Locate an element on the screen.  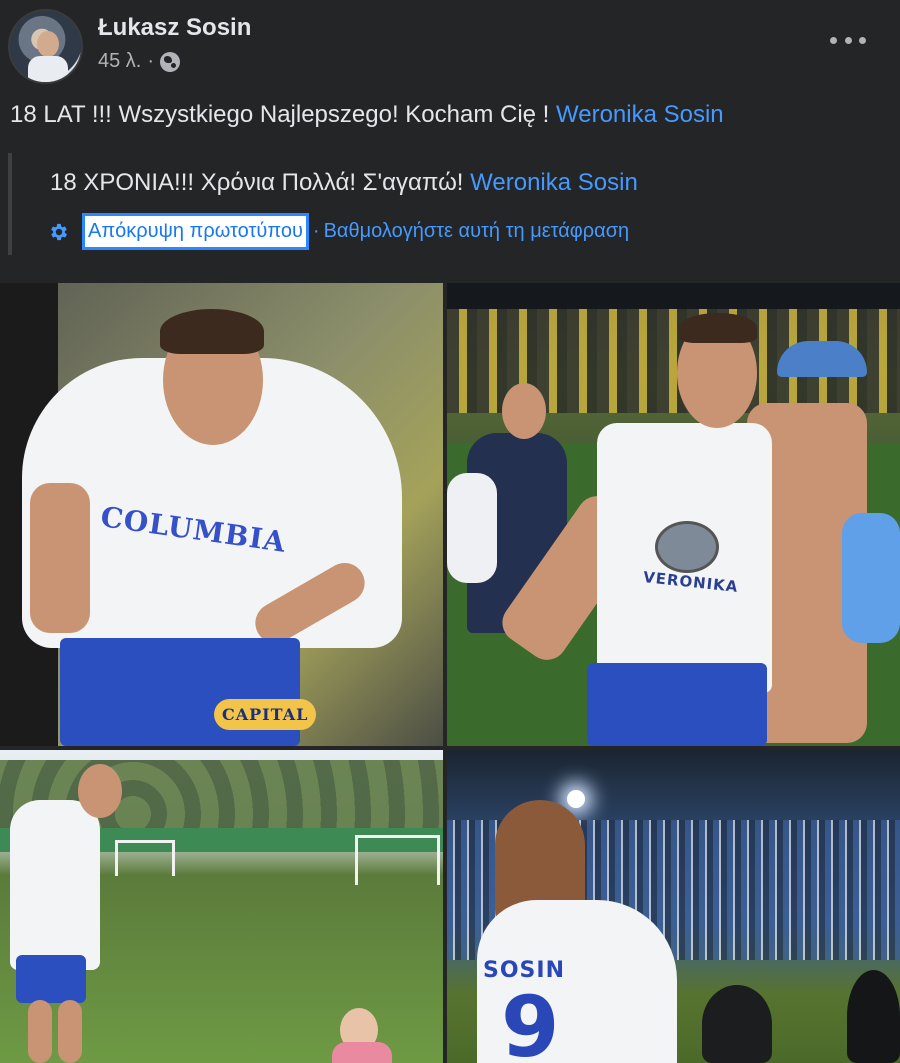
child-shirt is located at coordinates (362, 1052).